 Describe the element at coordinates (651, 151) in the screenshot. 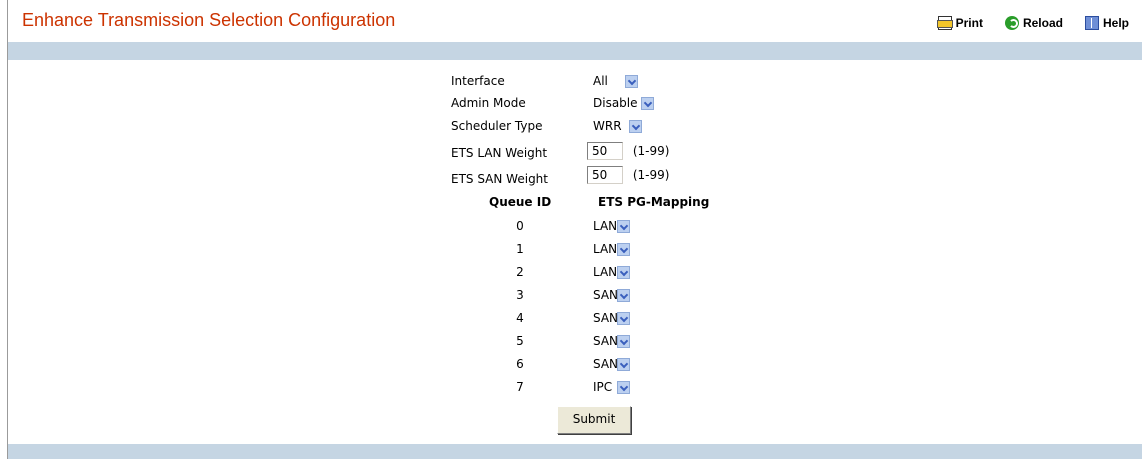

I see `ets-lan-weight-range: (1-99)` at that location.